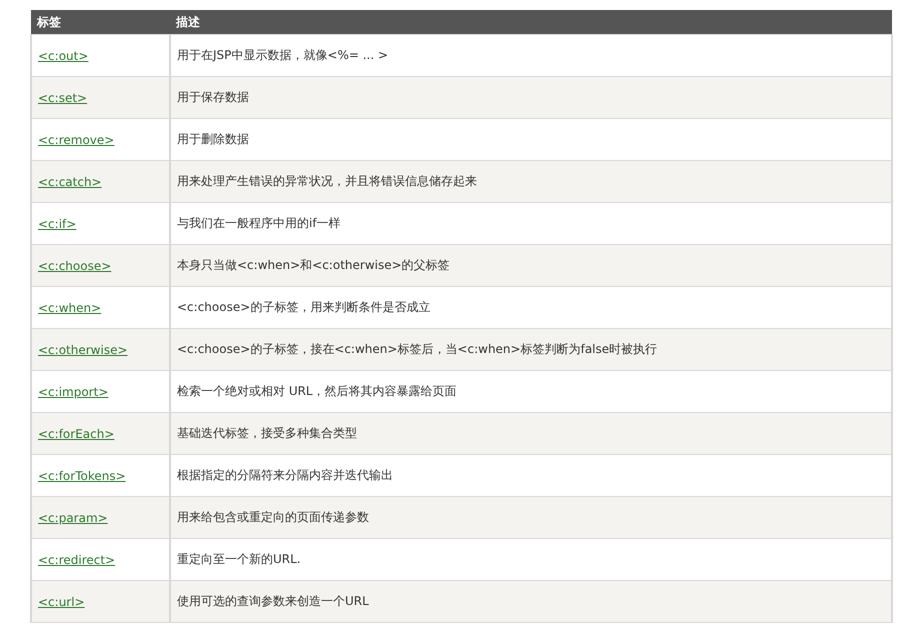 The width and height of the screenshot is (915, 629). I want to click on tag-link: <c:redirect>, so click(77, 559).